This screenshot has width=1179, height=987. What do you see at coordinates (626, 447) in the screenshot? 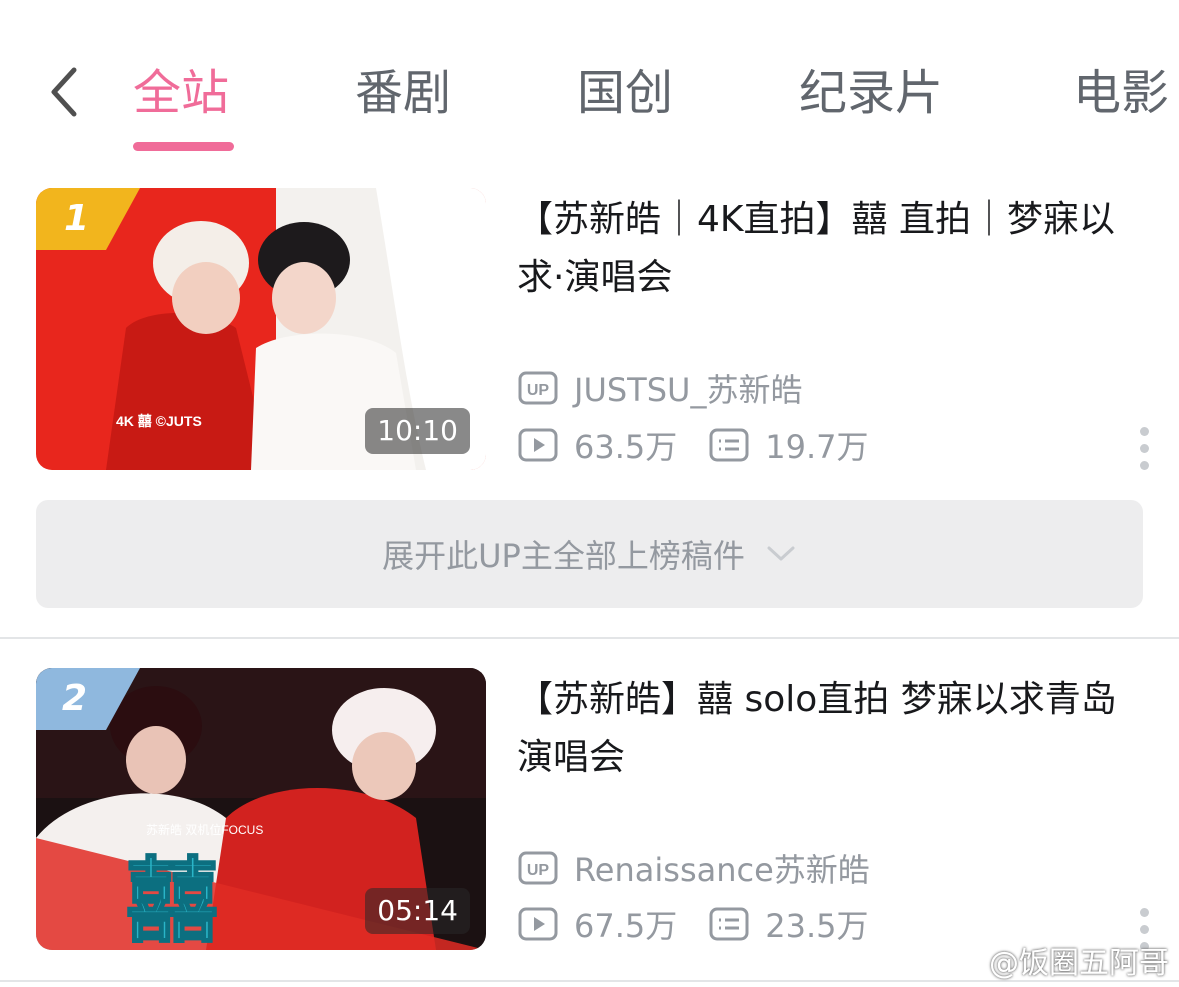
I see `view-count: 63.5万` at bounding box center [626, 447].